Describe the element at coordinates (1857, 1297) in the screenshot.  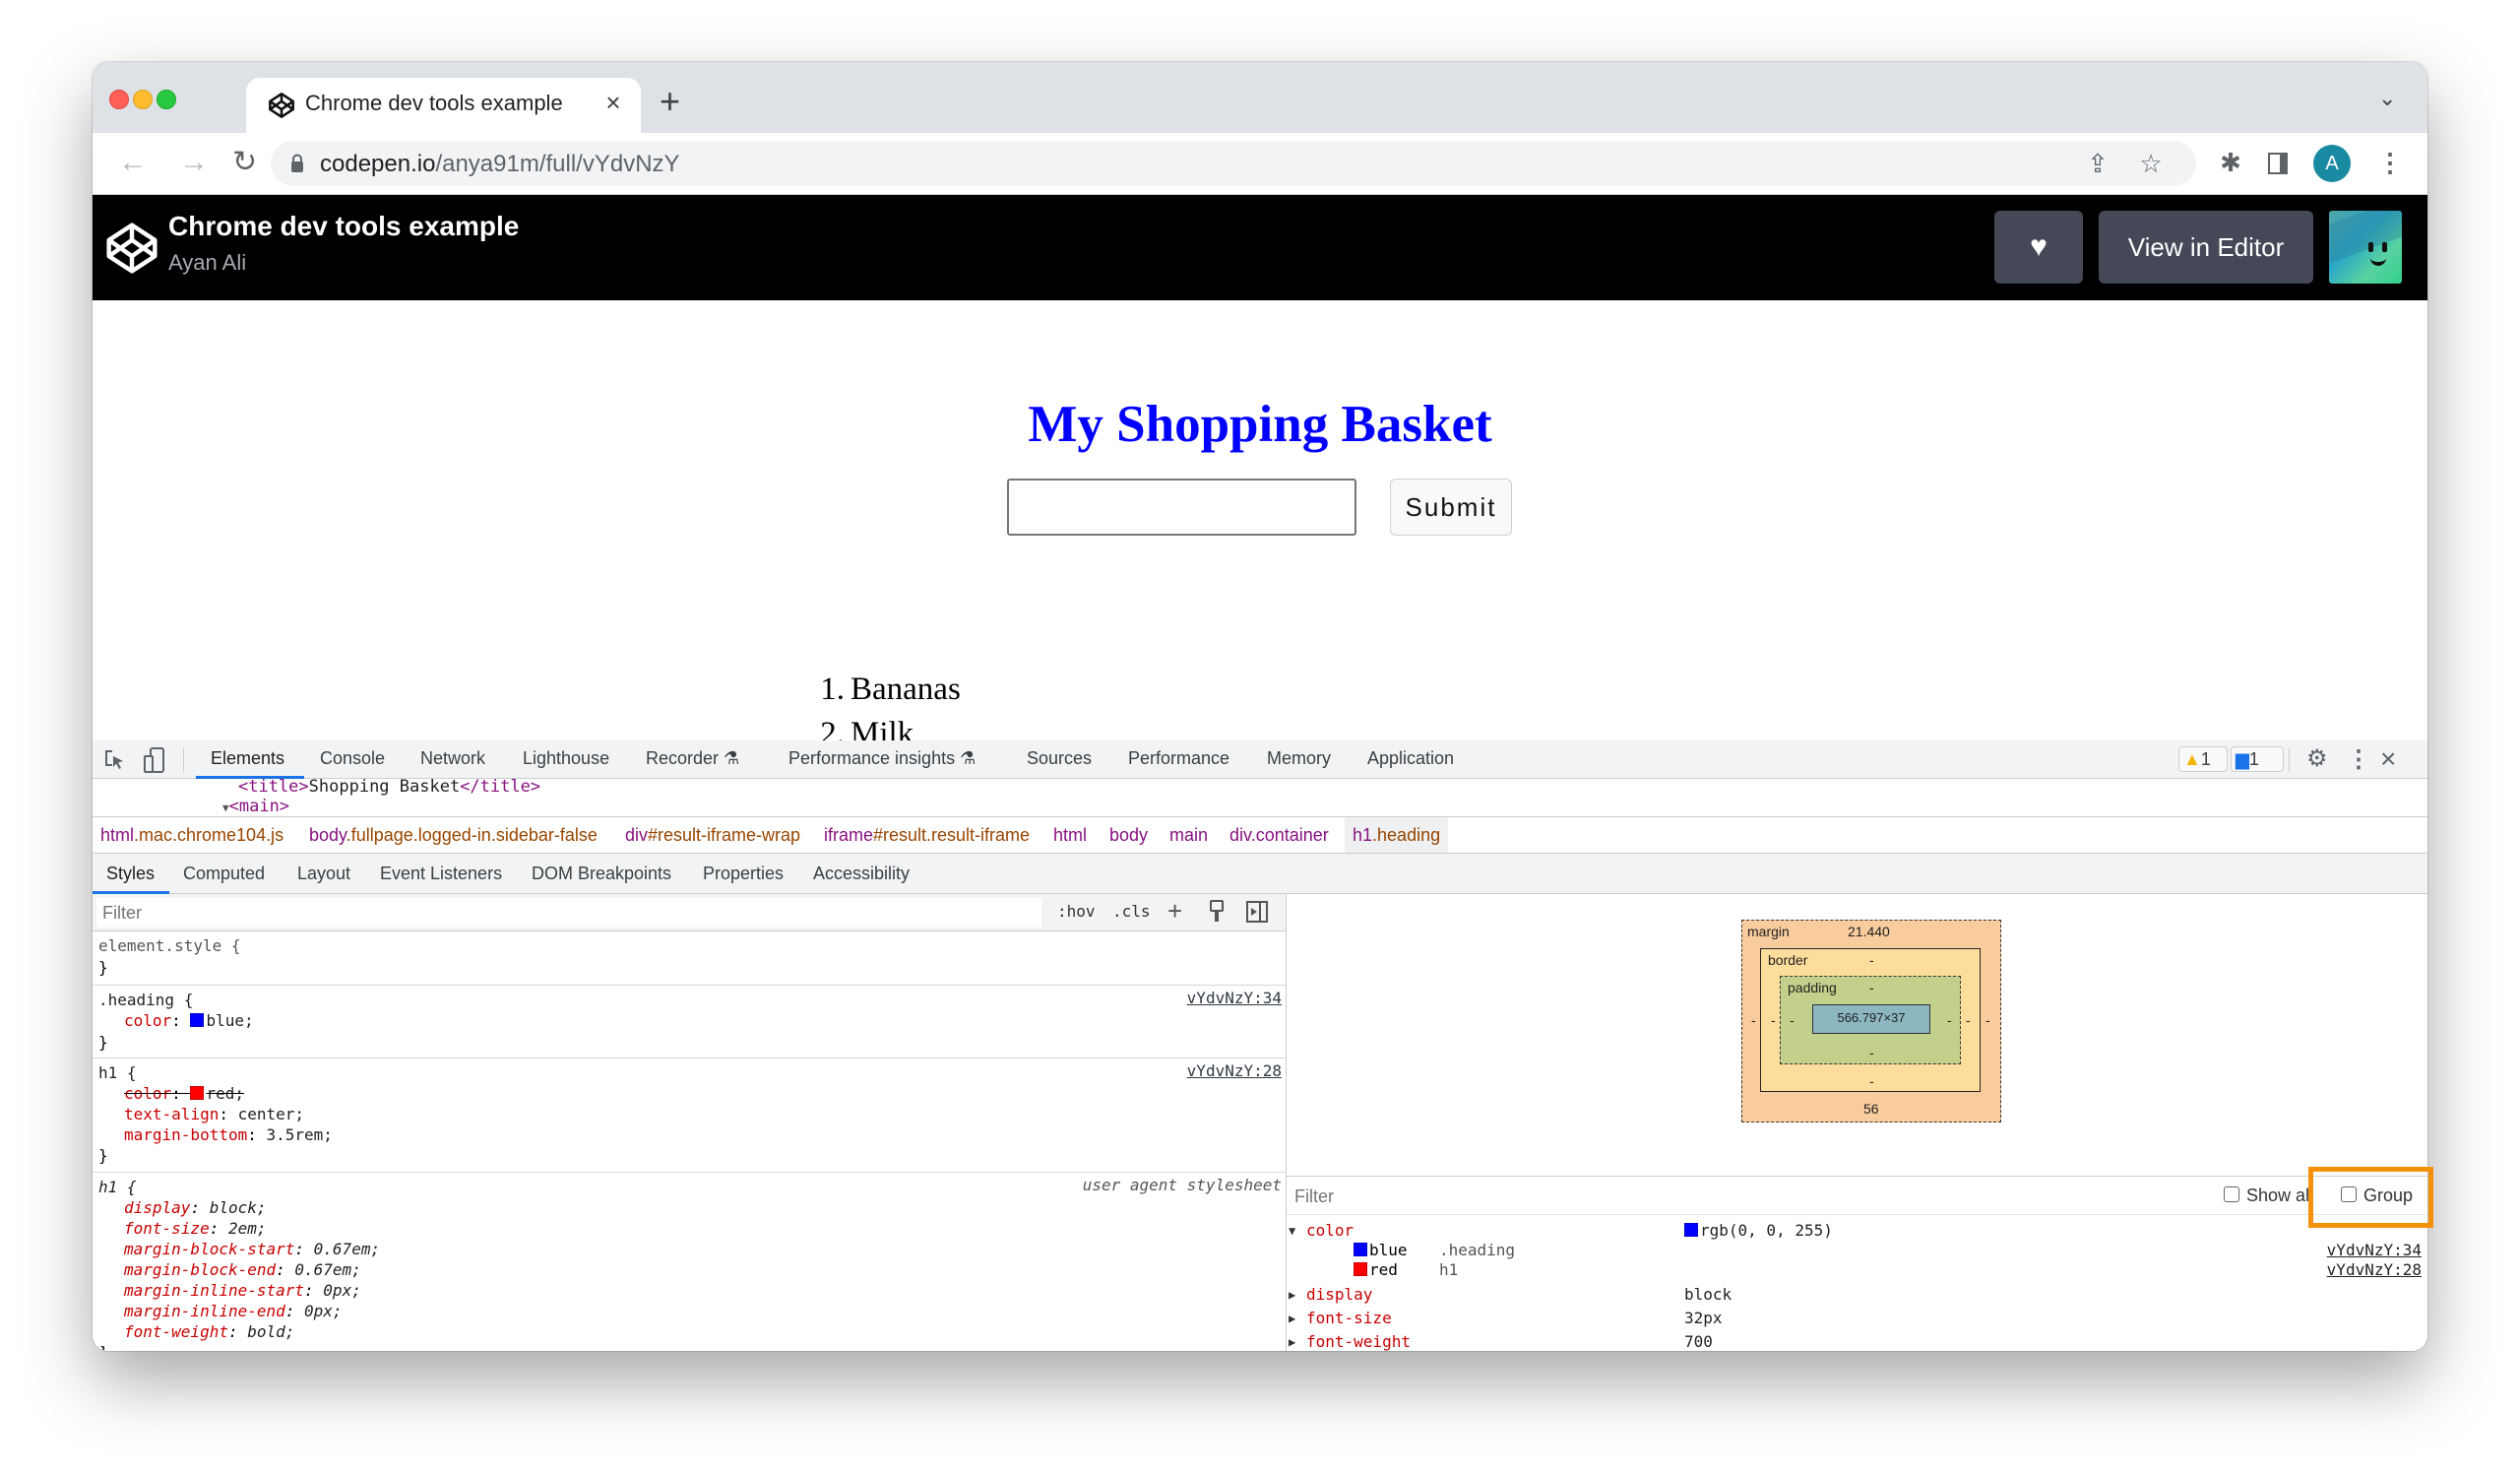
I see `computed-property-display: ▶ display block` at that location.